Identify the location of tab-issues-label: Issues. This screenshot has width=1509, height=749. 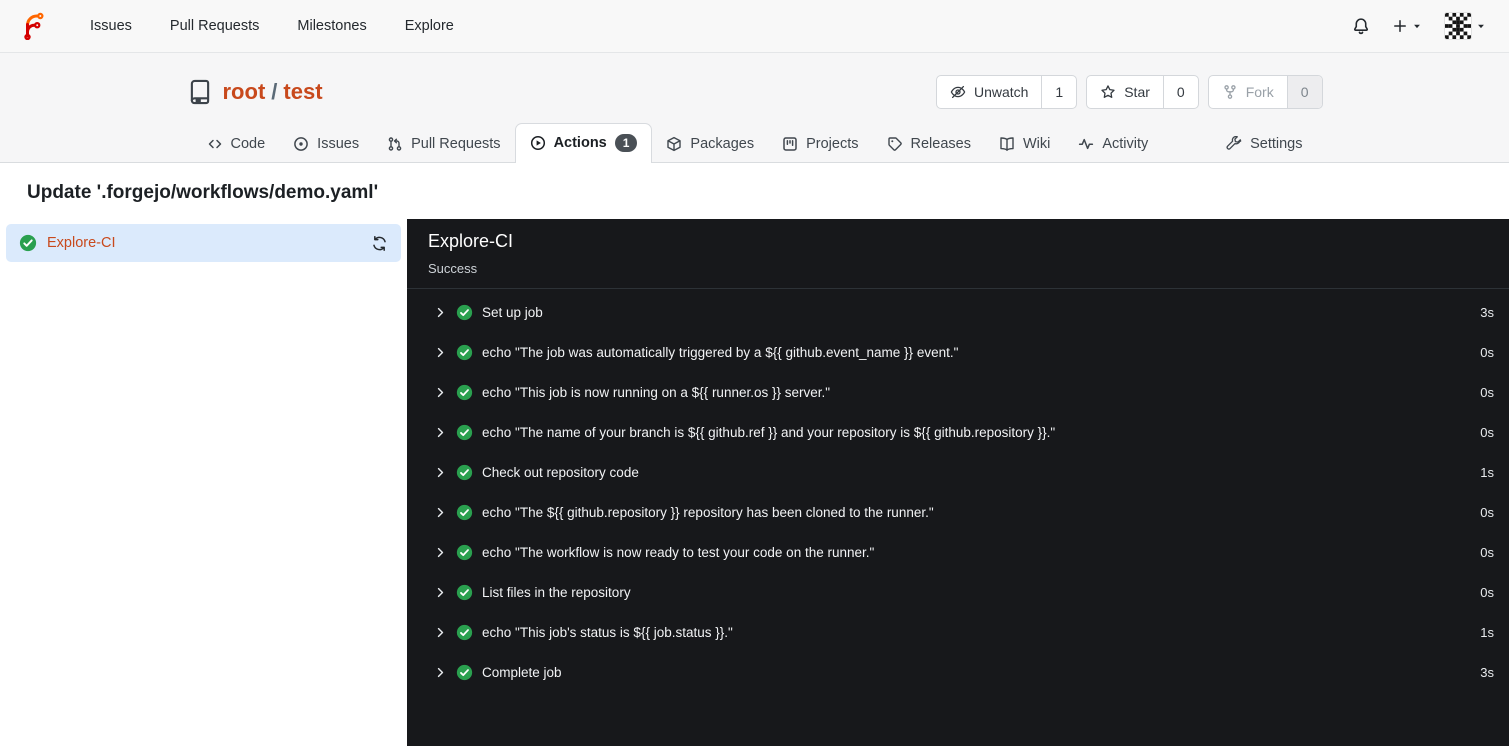
(338, 144).